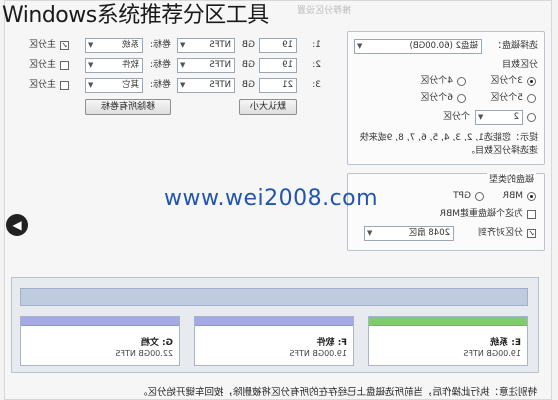 This screenshot has width=558, height=400. I want to click on partition-card: G: 文档 22.00GB NTFS, so click(100, 341).